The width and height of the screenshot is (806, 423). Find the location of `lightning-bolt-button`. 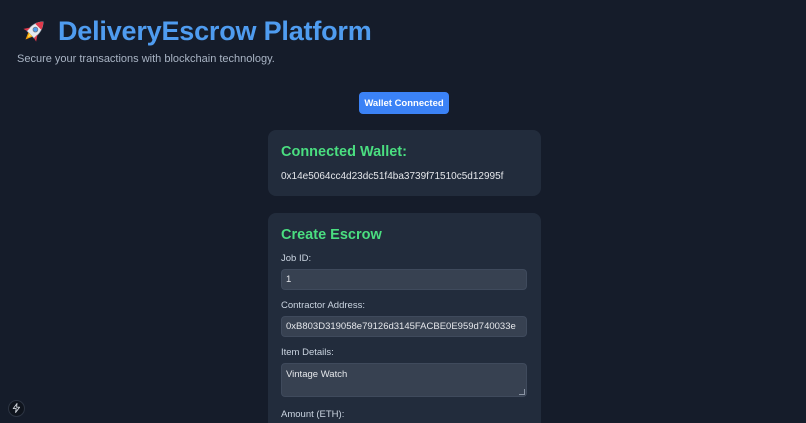

lightning-bolt-button is located at coordinates (16, 408).